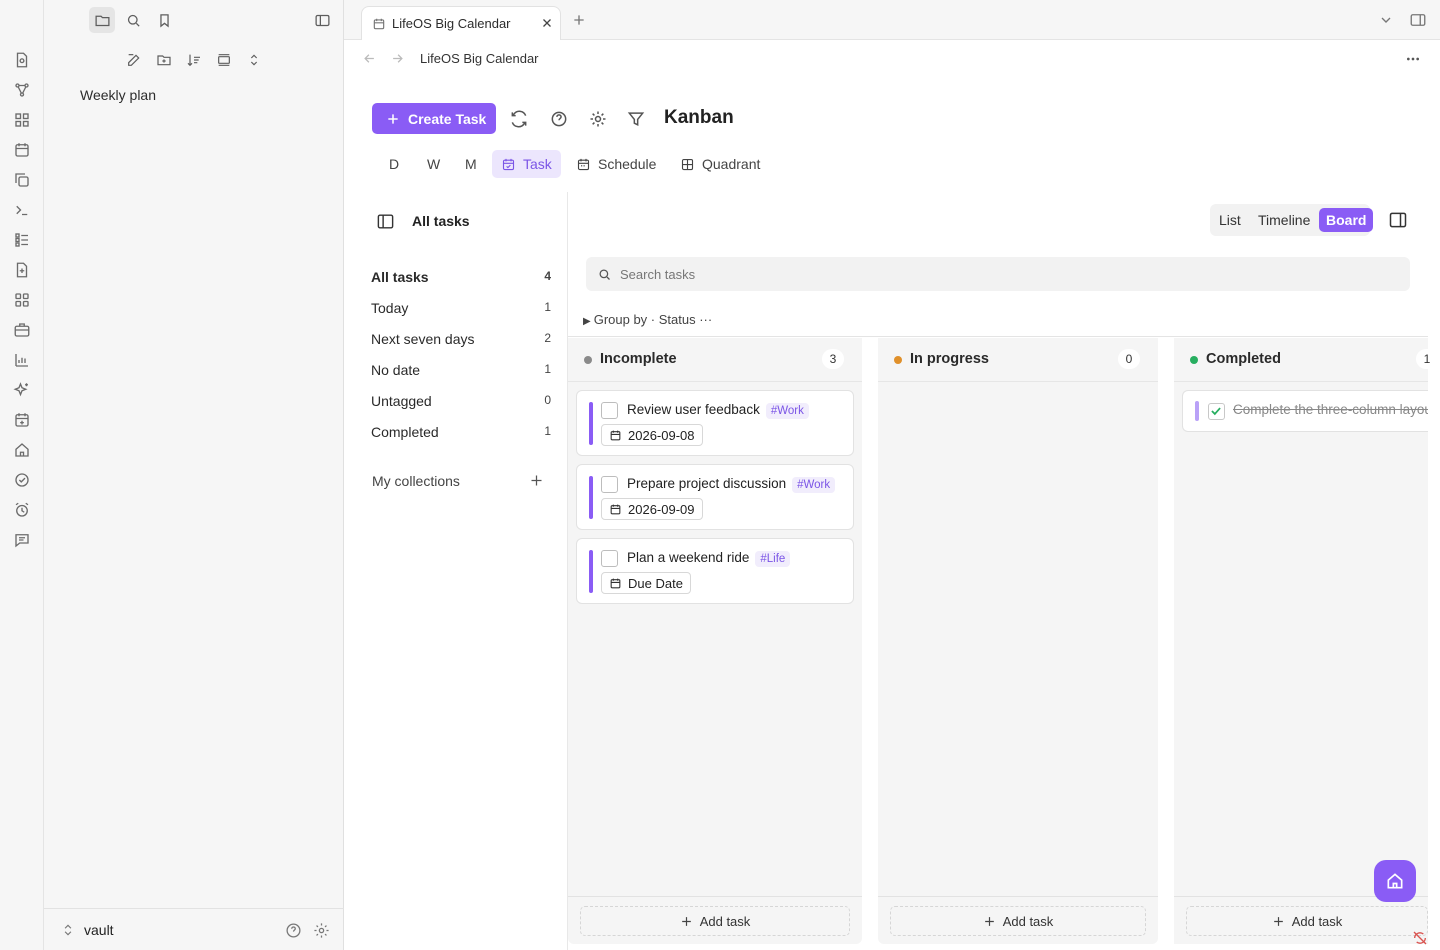 The height and width of the screenshot is (950, 1440). Describe the element at coordinates (461, 23) in the screenshot. I see `tab-lifeos-big-calendar: LifeOS Big Calendar` at that location.